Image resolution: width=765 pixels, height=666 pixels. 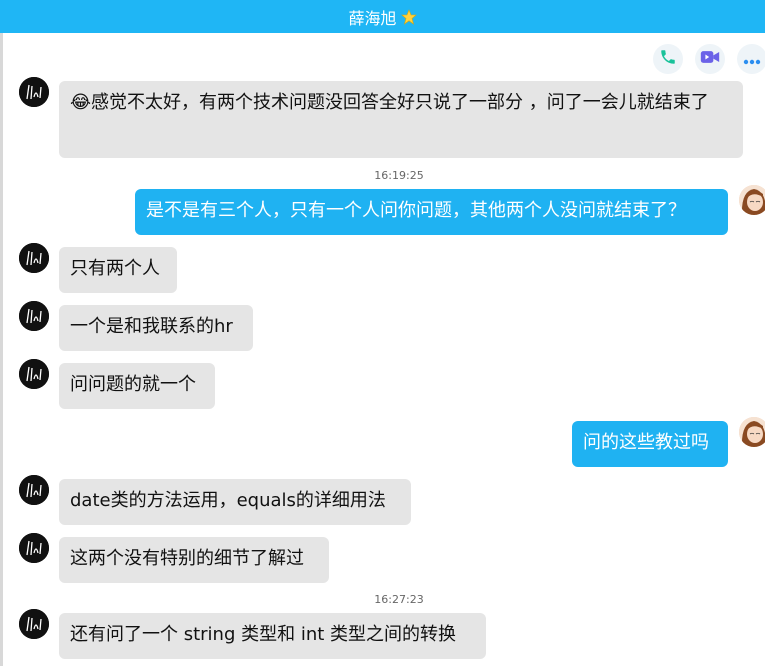 I want to click on message-text: 只有两个人, so click(x=115, y=268).